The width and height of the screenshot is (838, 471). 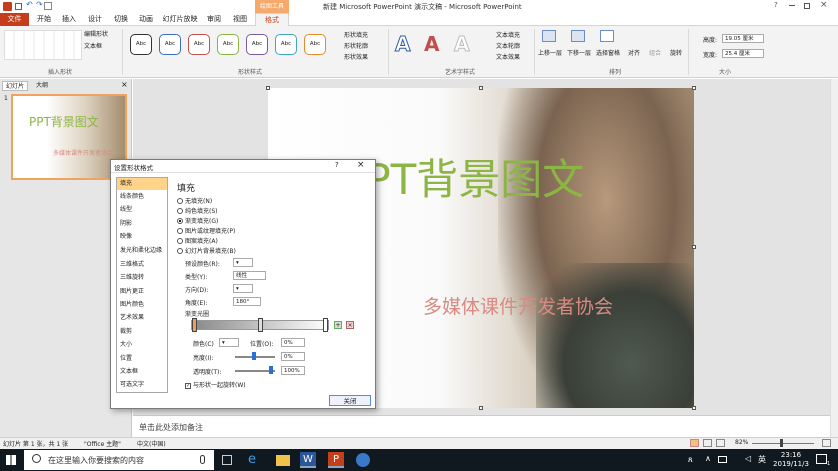 I want to click on tab-slides: 幻灯片, so click(x=15, y=86).